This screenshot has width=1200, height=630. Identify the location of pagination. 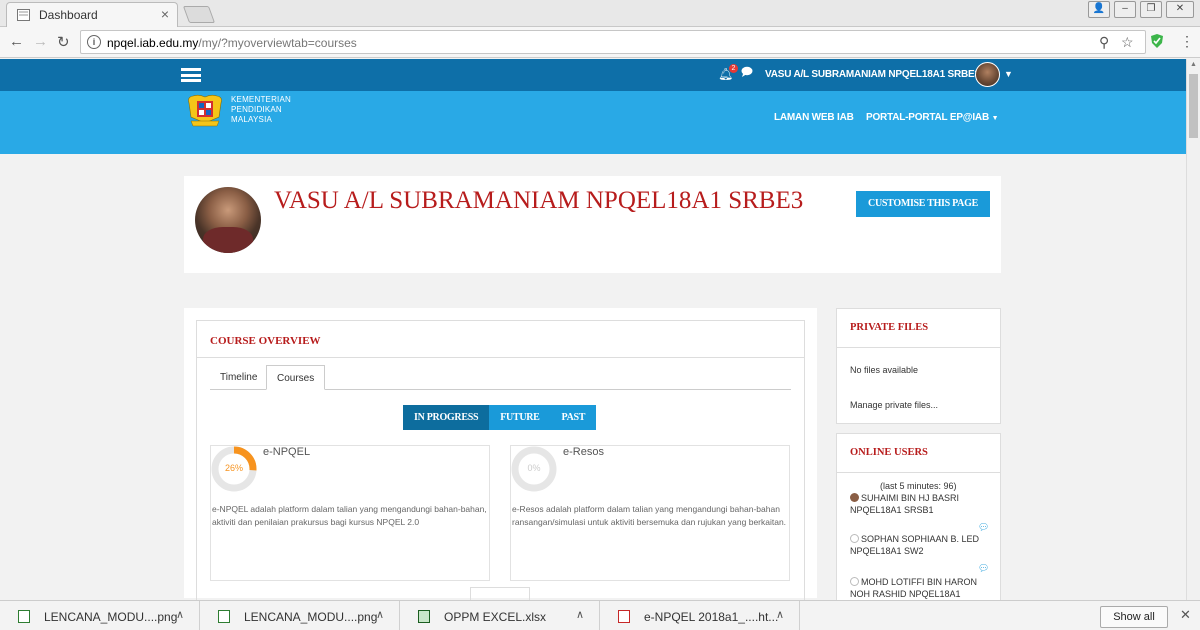
(500, 594).